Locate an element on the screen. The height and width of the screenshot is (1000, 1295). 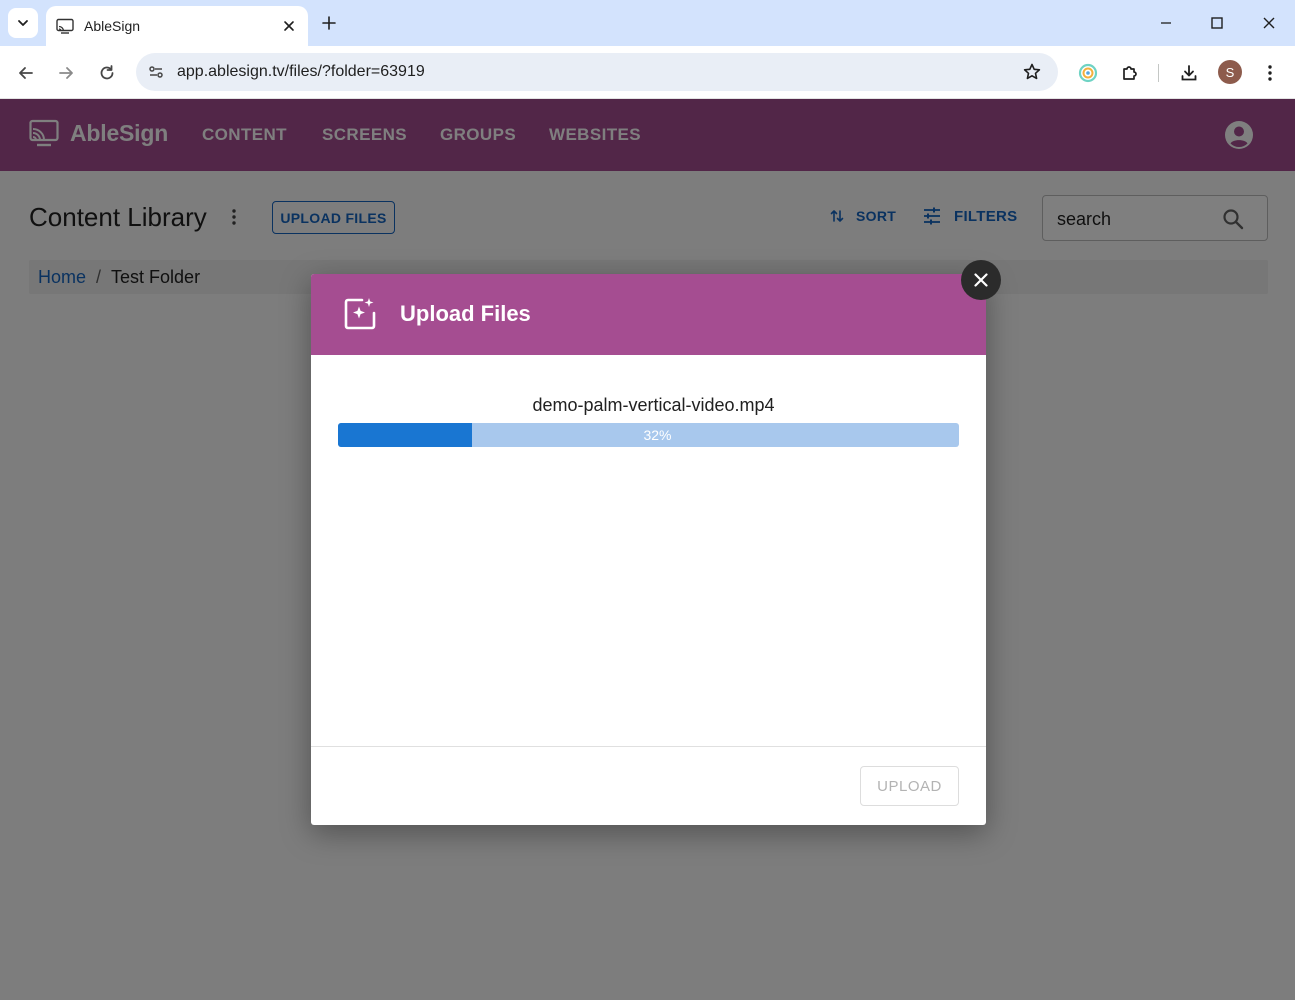
dialog-upload-button: UPLOAD is located at coordinates (909, 786).